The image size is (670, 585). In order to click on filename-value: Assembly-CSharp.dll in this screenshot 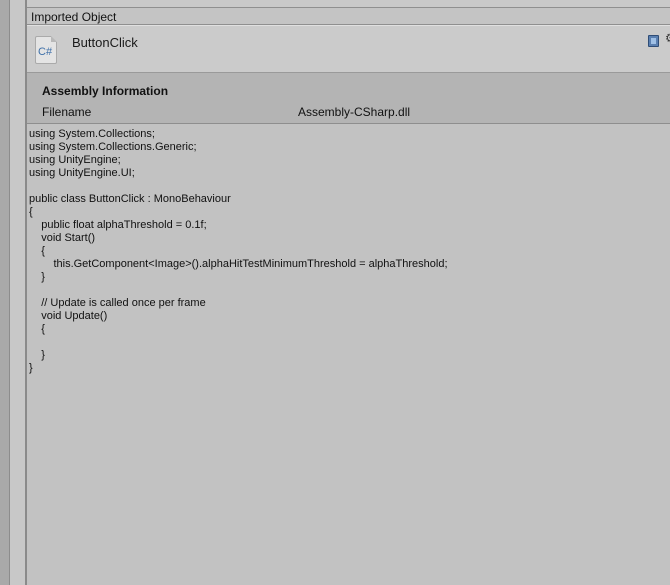, I will do `click(354, 112)`.